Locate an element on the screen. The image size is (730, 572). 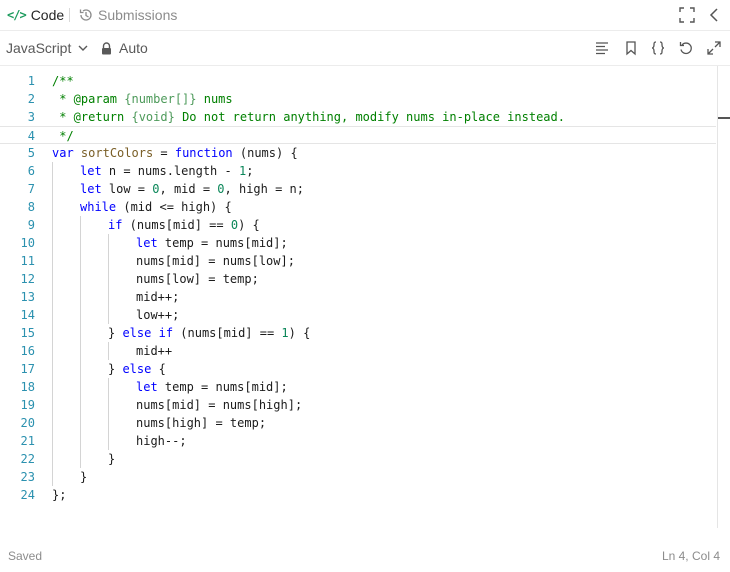
line-number: 4 is located at coordinates (31, 136).